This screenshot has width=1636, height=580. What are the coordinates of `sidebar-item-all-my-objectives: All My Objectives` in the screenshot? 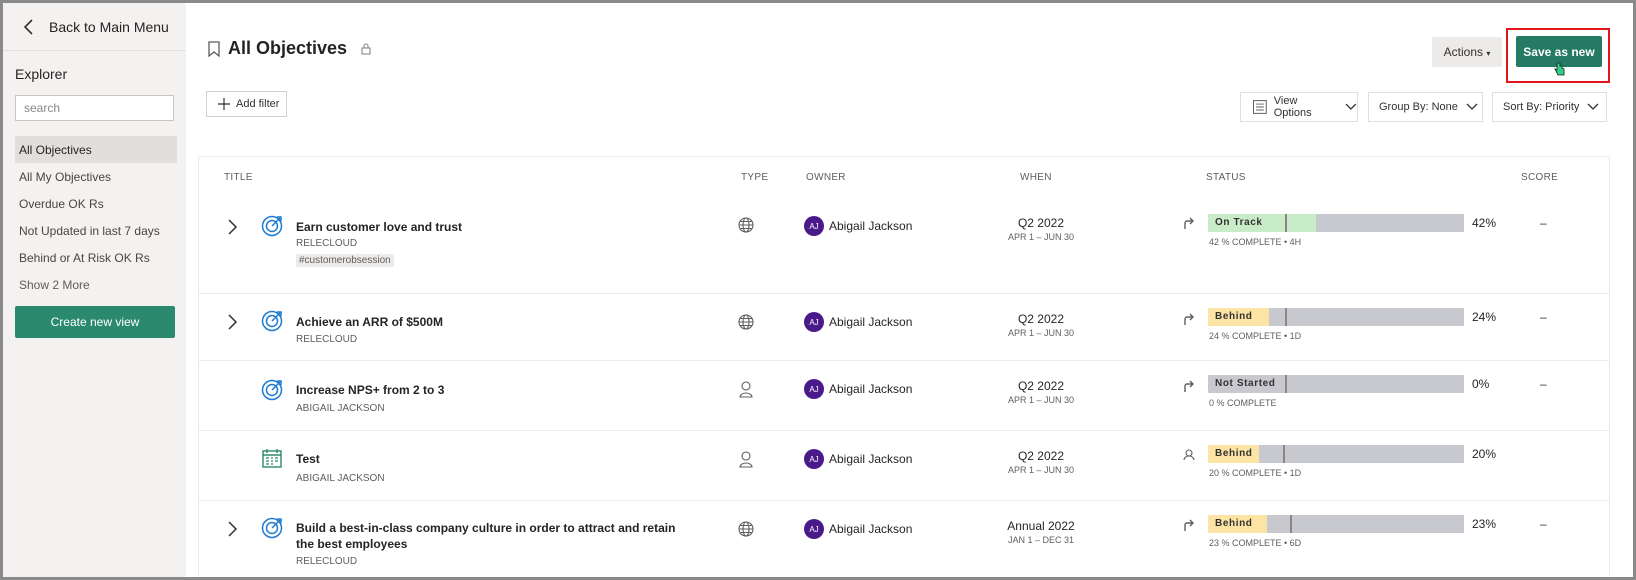 It's located at (96, 176).